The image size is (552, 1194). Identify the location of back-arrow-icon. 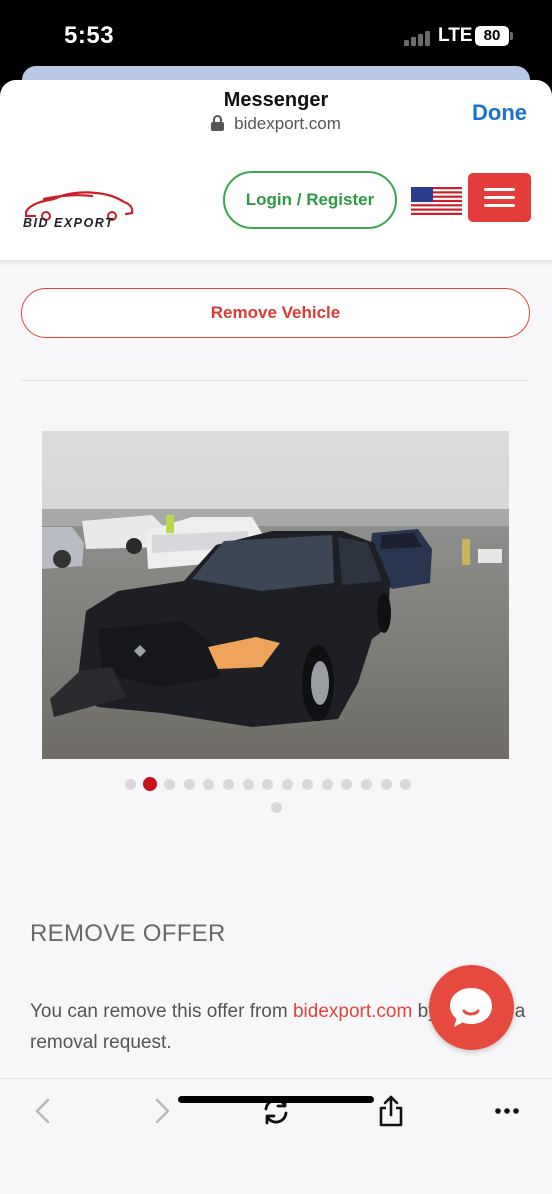
(44, 1111).